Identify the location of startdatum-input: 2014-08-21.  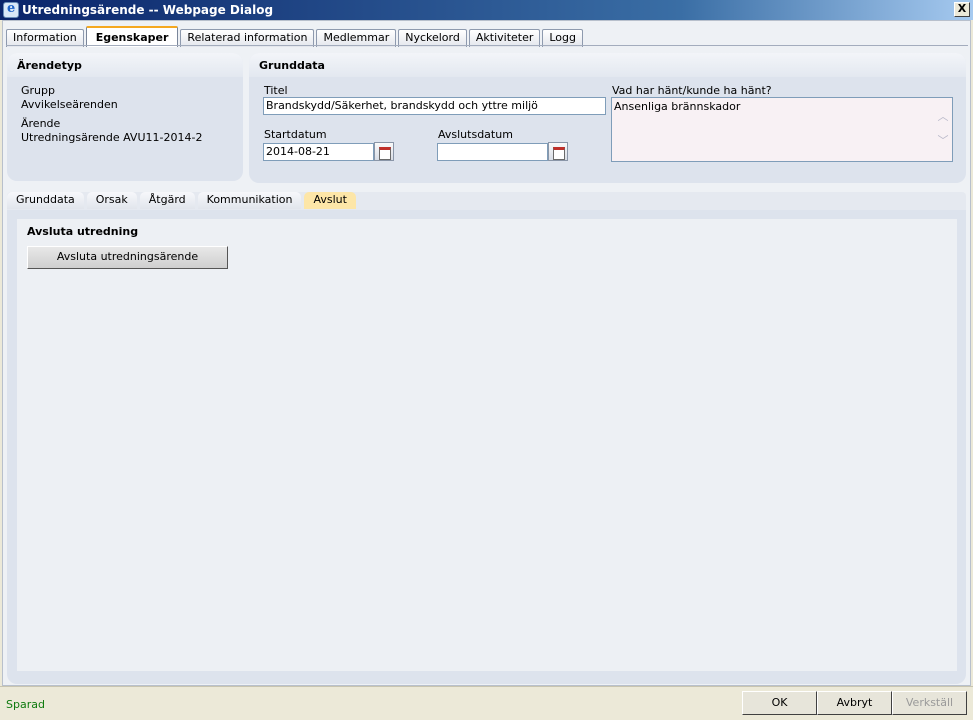
(318, 152).